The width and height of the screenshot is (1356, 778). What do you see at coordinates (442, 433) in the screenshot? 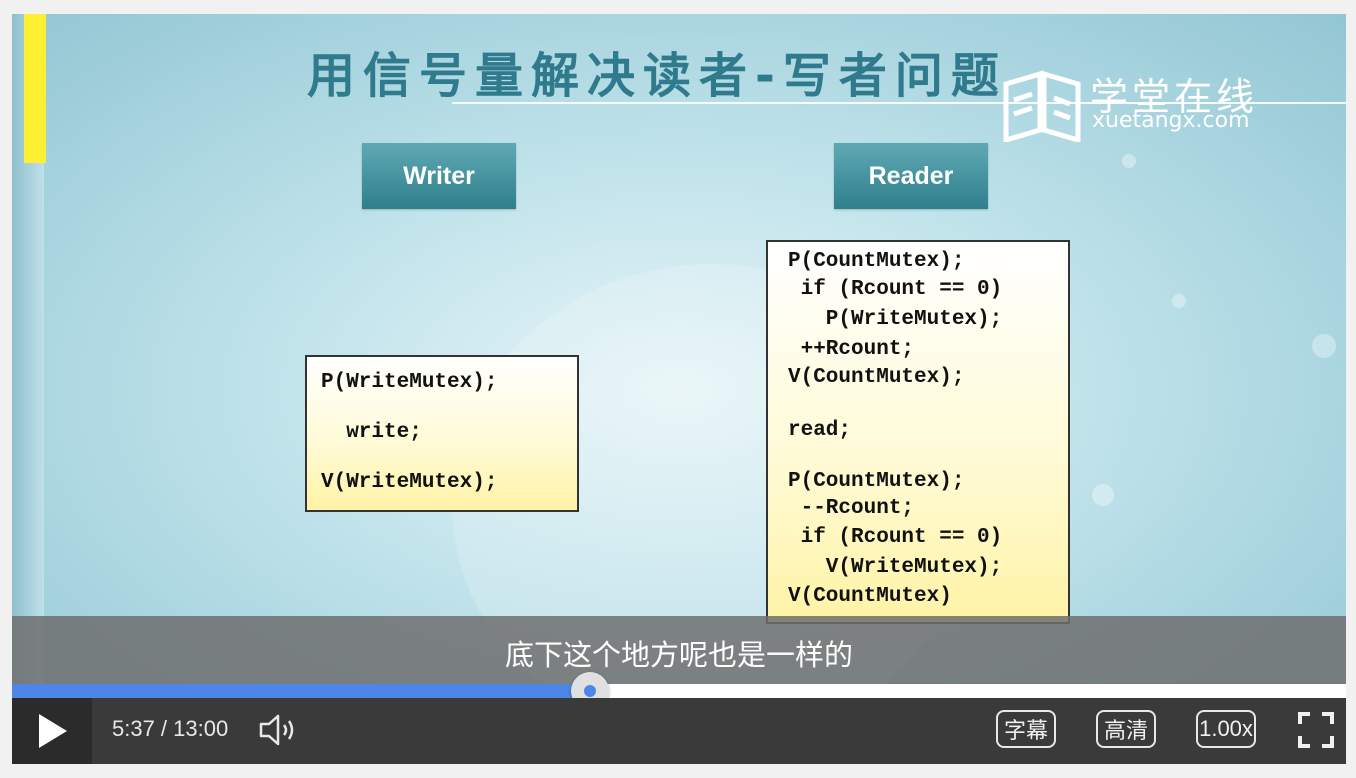
I see `writer-code-box: P(WriteMutex); write; V(WriteMutex);` at bounding box center [442, 433].